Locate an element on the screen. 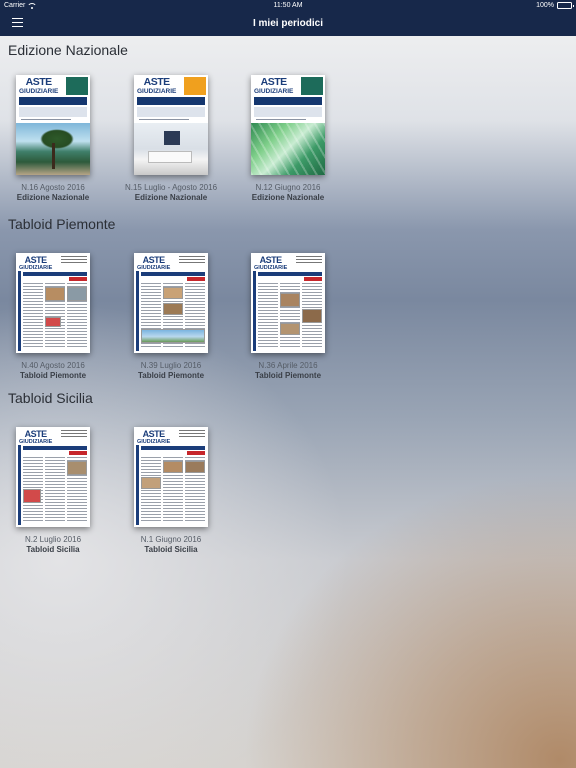 This screenshot has width=576, height=768. issue-number: N.36 Aprile 2016 is located at coordinates (288, 365).